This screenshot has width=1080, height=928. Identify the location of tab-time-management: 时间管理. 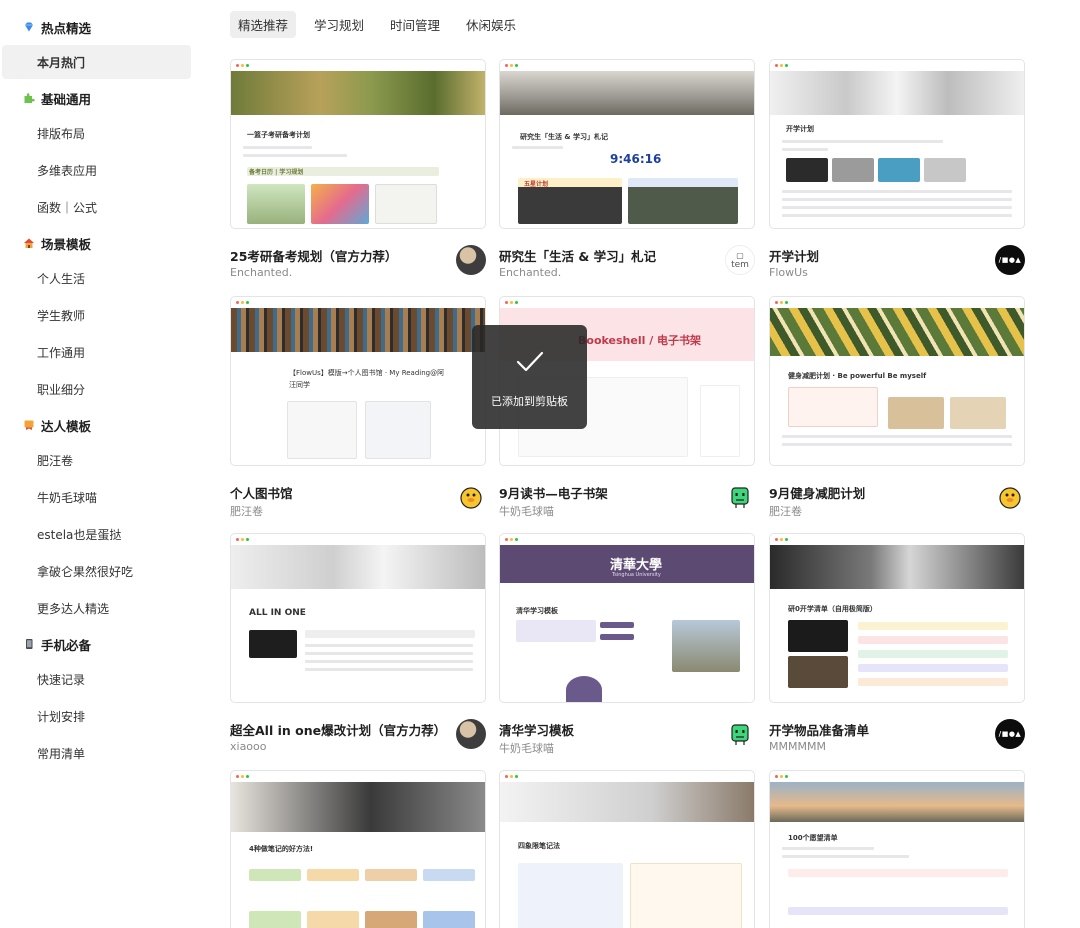
(415, 24).